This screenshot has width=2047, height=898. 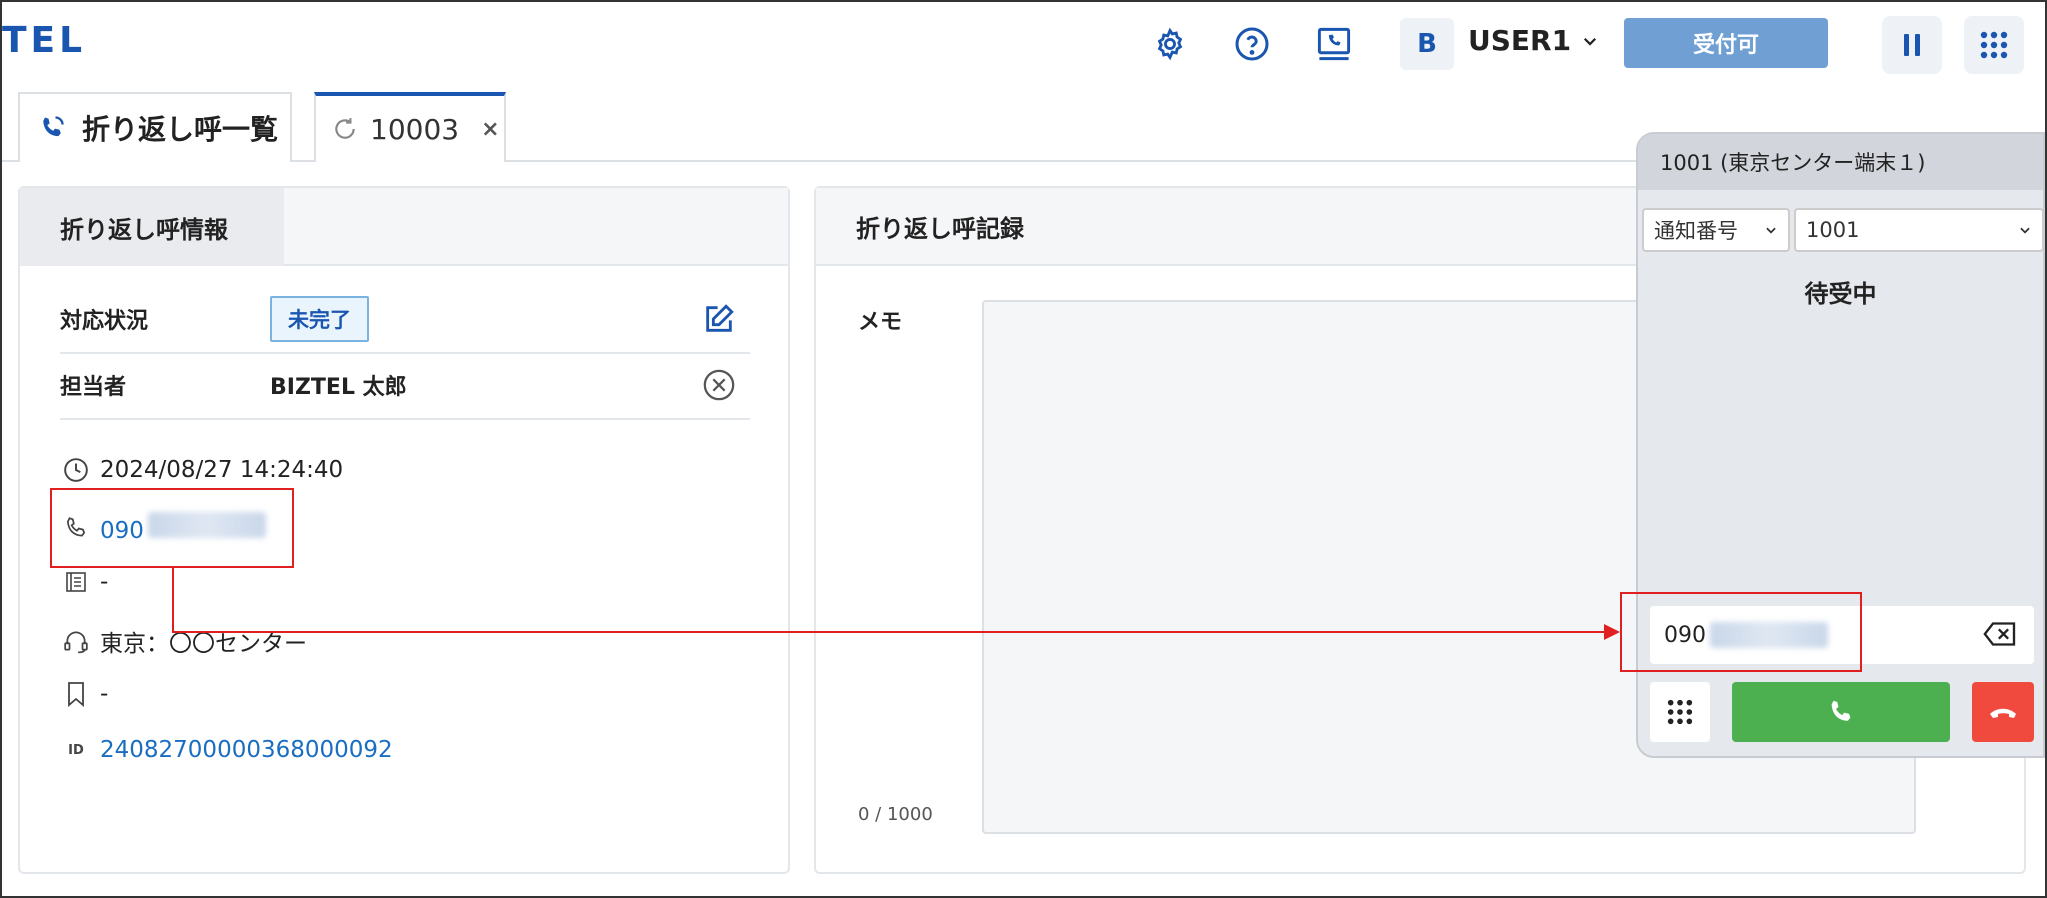 I want to click on phone-state: 待受中, so click(x=1840, y=294).